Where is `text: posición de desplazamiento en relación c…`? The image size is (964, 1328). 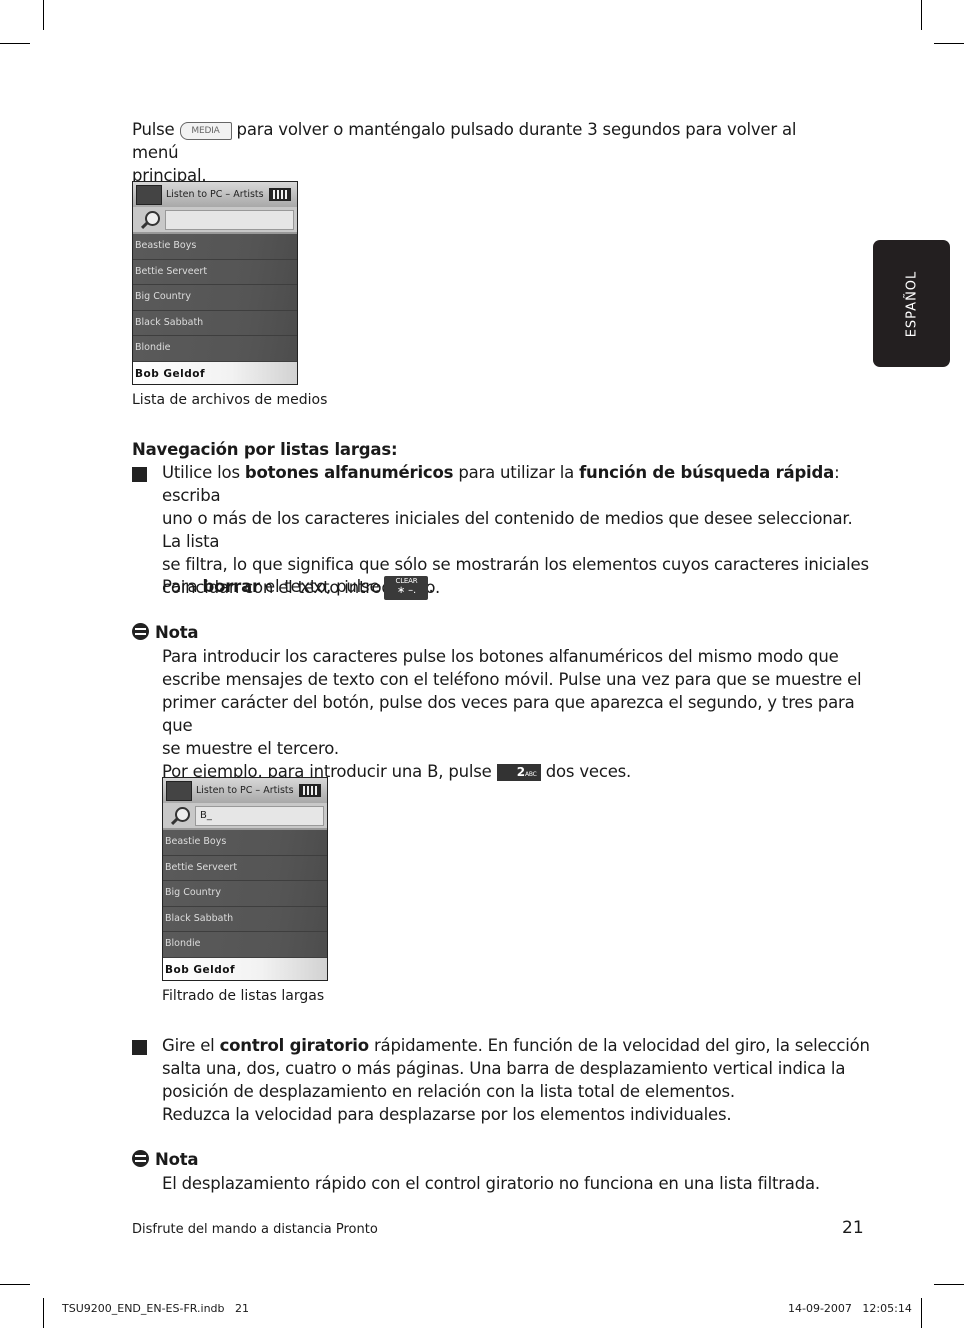 text: posición de desplazamiento en relación c… is located at coordinates (448, 1091).